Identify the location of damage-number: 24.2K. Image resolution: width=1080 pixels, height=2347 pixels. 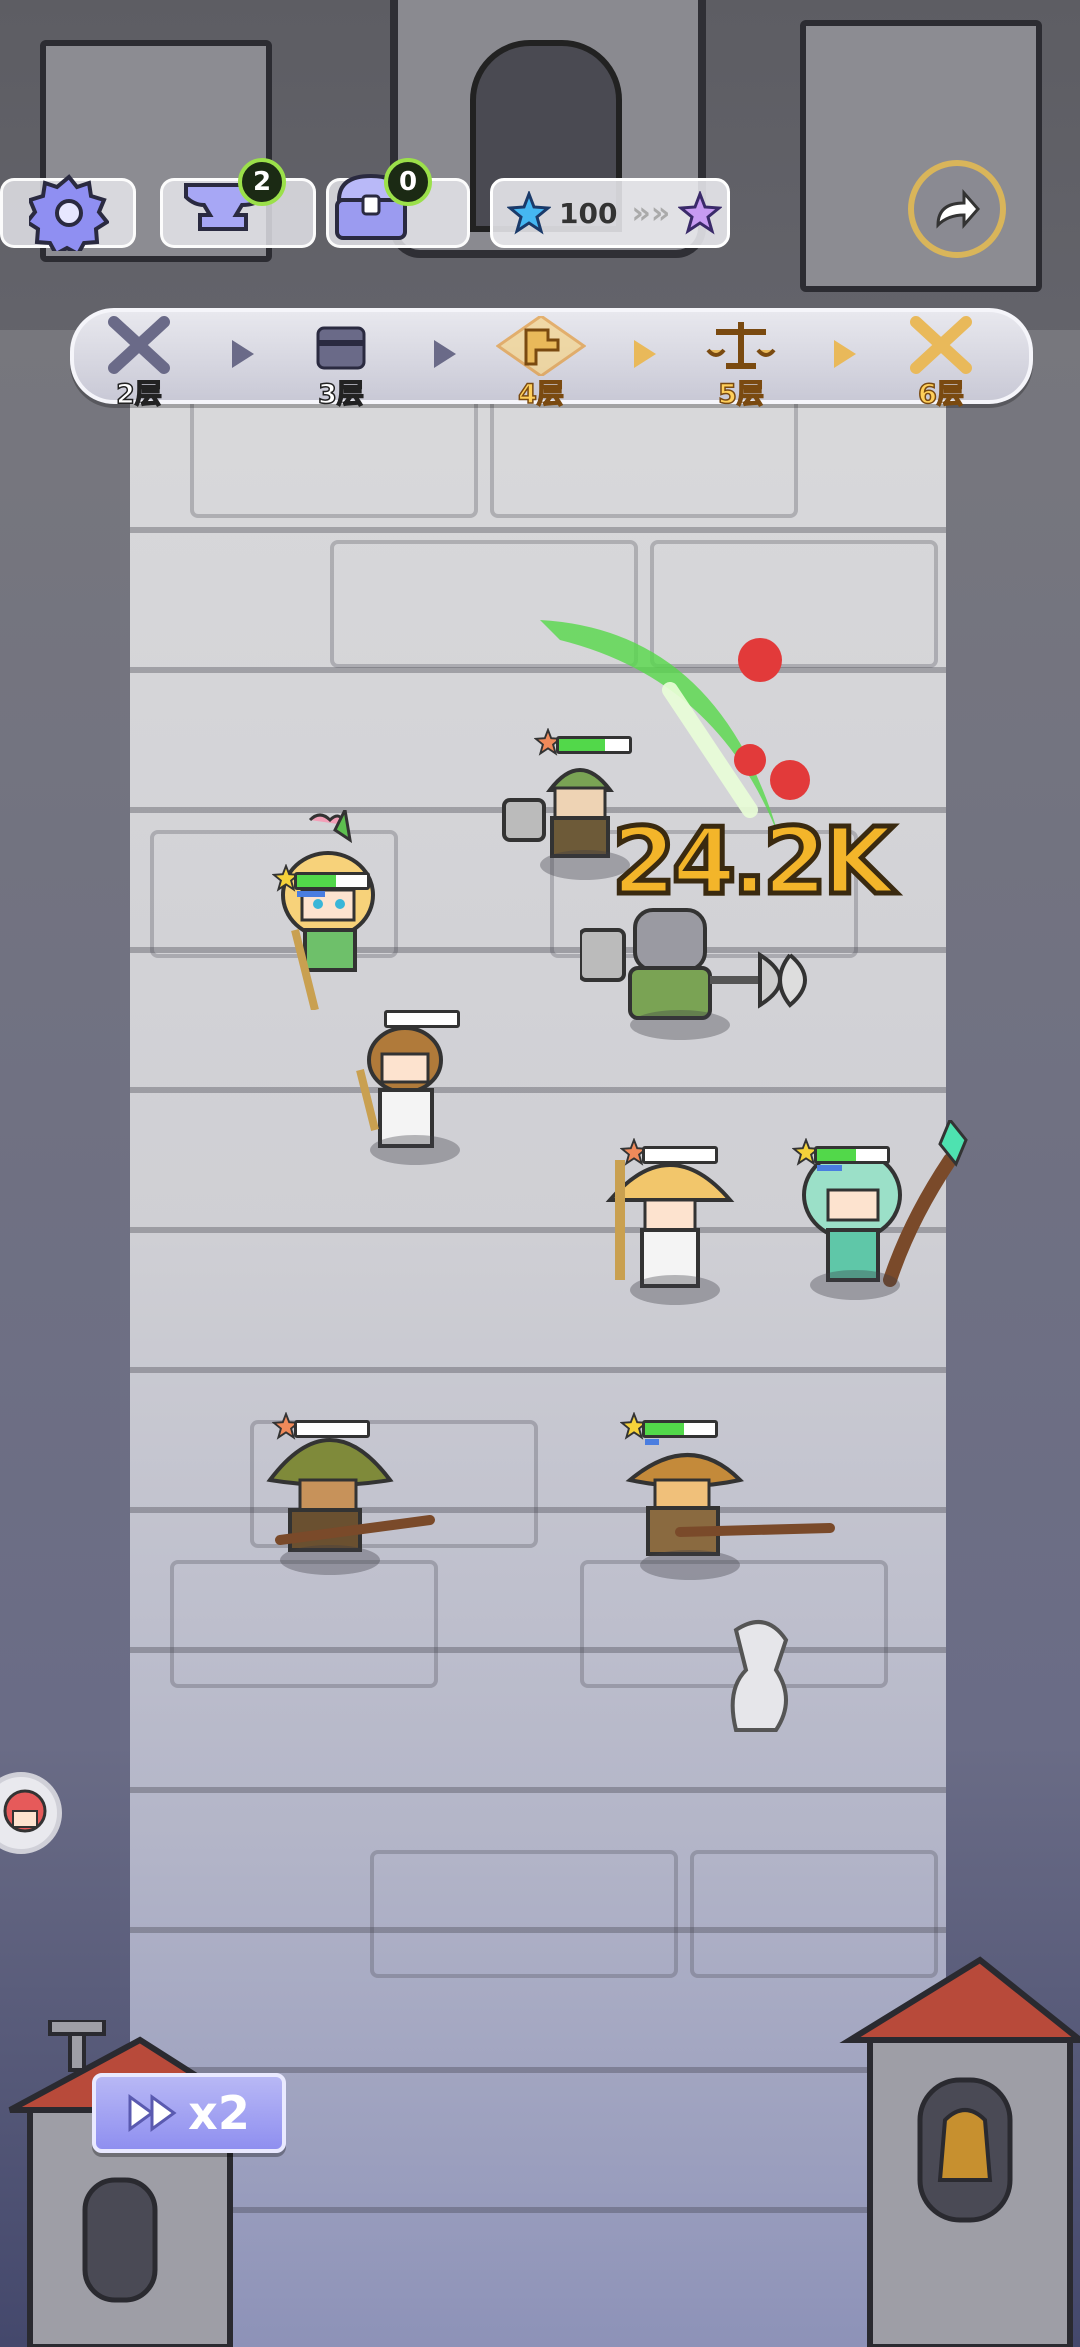
(752, 862).